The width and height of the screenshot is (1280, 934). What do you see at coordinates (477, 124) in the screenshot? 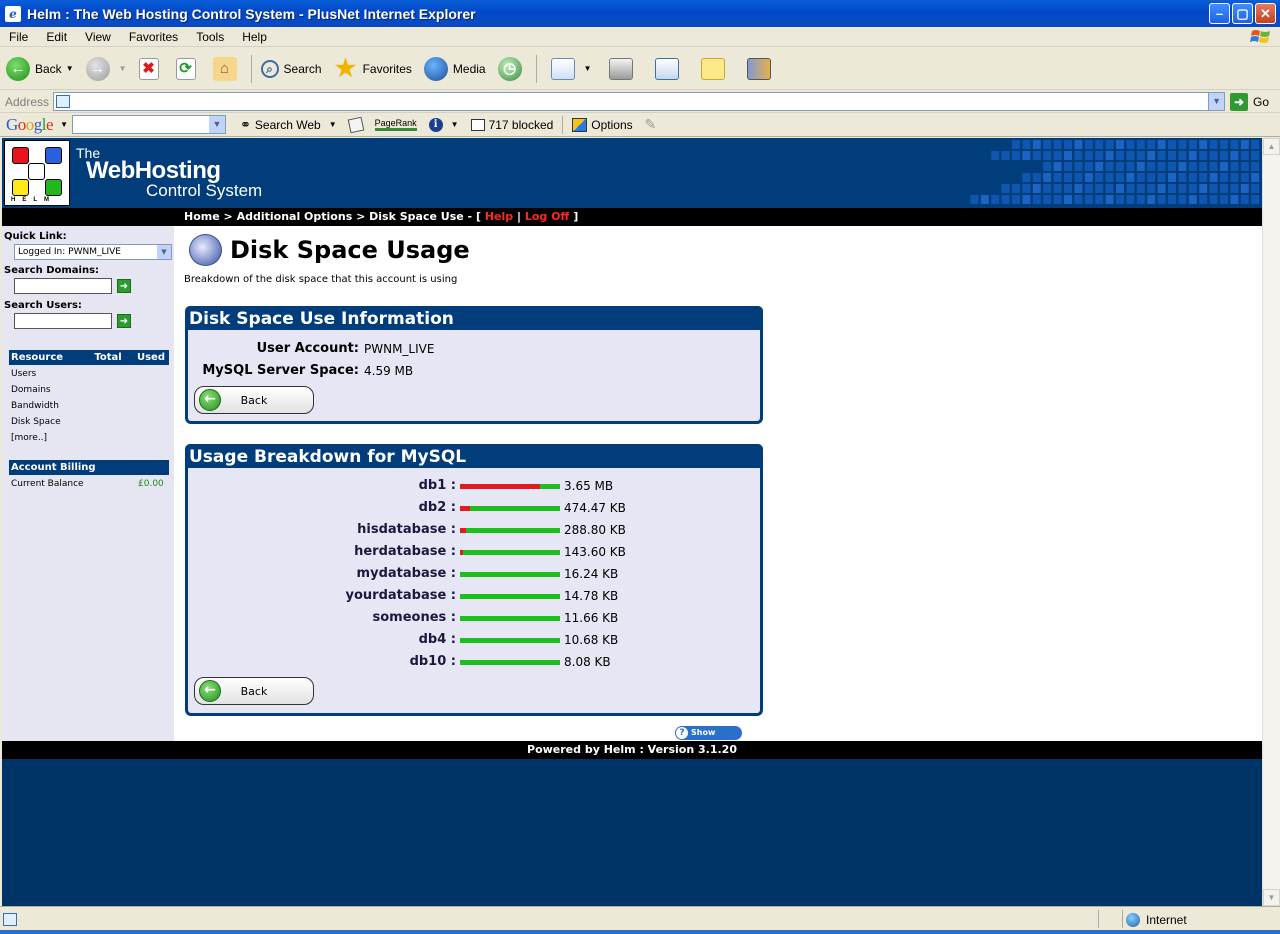
I see `popup-blocker-icon` at bounding box center [477, 124].